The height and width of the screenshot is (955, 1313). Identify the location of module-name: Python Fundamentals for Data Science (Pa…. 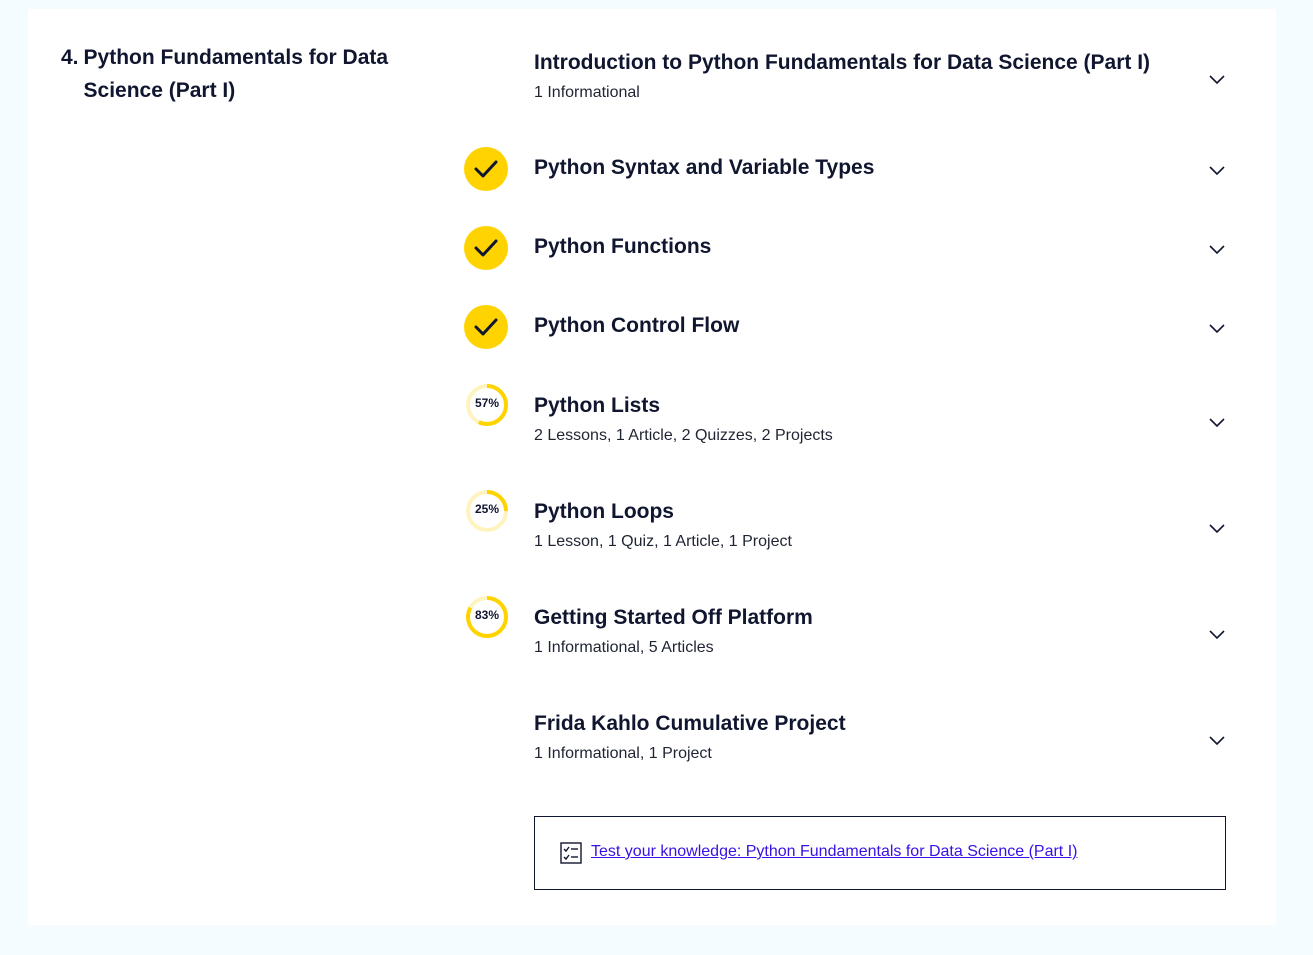
(236, 74).